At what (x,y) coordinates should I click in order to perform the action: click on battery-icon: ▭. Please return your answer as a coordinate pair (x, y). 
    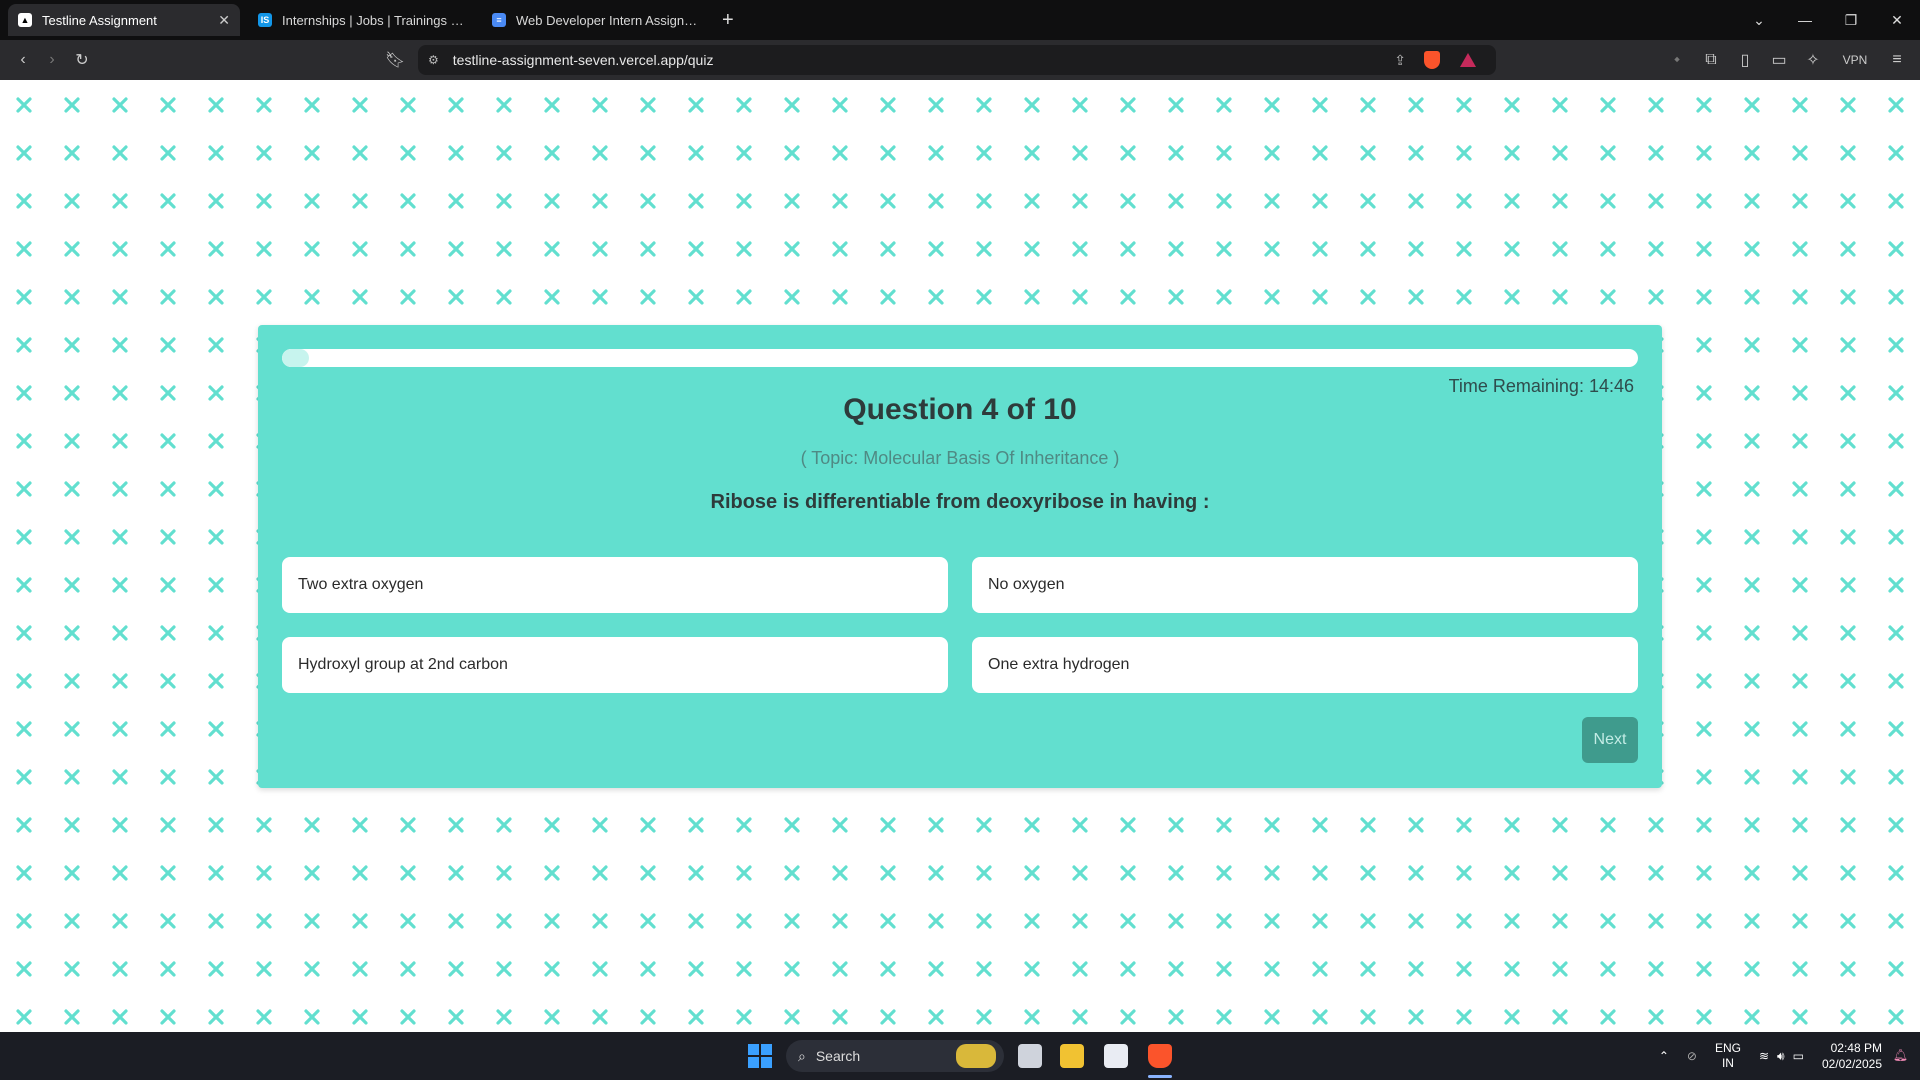
    Looking at the image, I should click on (1798, 1056).